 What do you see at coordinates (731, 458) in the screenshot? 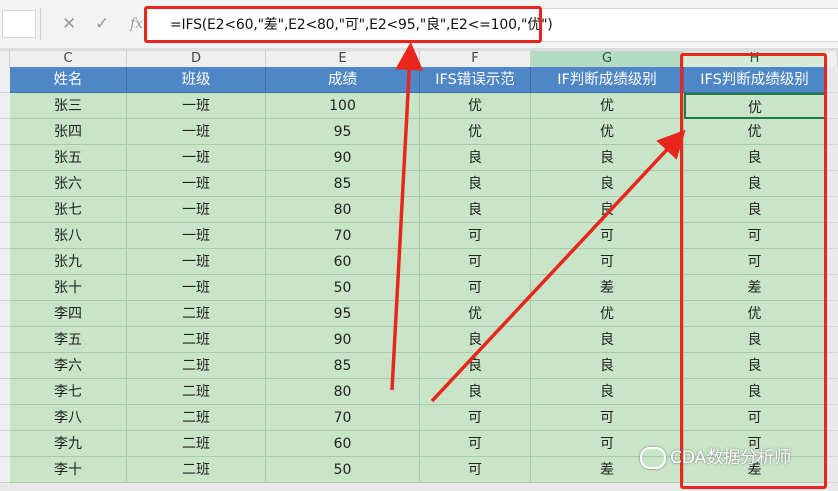
I see `watermark-text: CDA数据分析师` at bounding box center [731, 458].